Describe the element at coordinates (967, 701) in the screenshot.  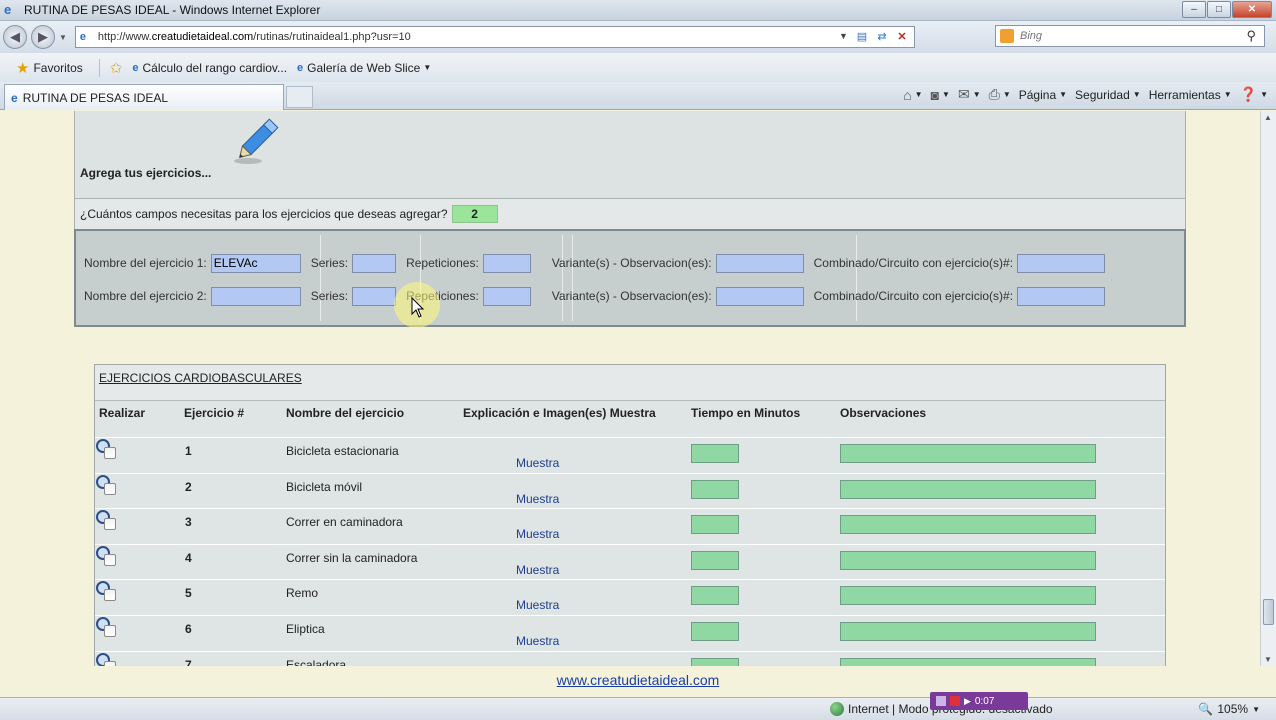
I see `play-icon: ▶` at that location.